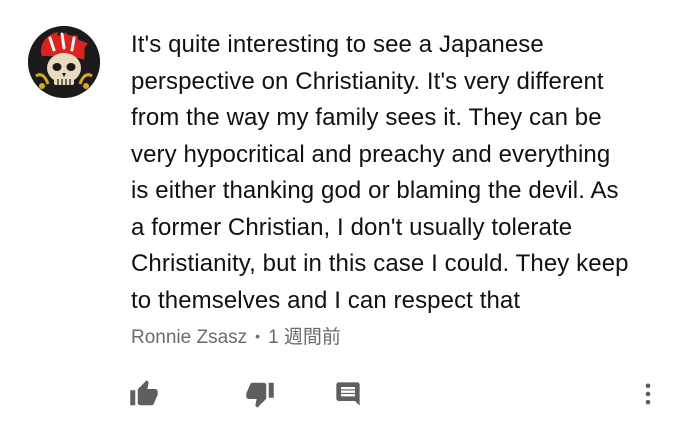  I want to click on thumbs-up-icon, so click(144, 393).